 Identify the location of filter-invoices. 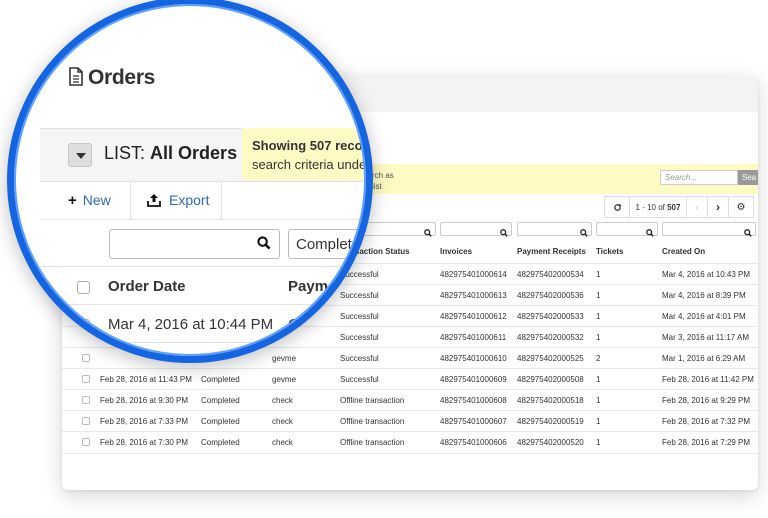
(476, 229).